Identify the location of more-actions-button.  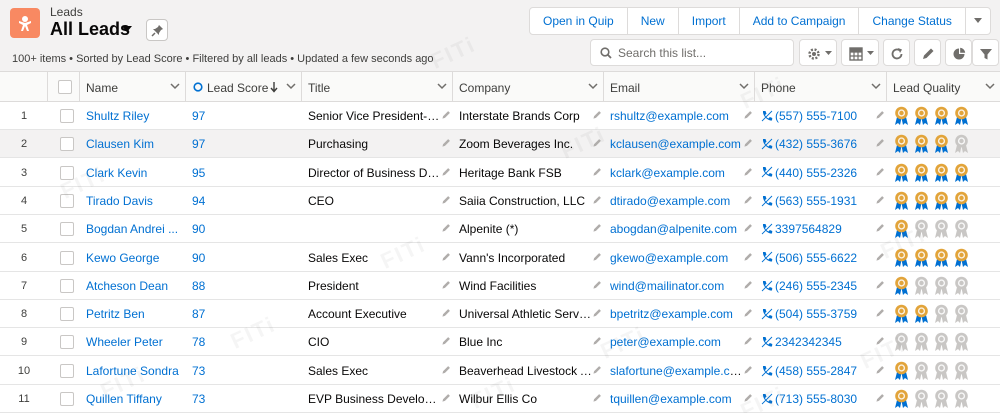
(978, 21).